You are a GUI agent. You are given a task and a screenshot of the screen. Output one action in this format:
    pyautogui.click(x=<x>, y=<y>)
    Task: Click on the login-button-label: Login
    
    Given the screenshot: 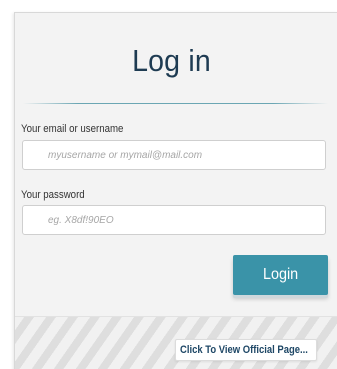 What is the action you would take?
    pyautogui.click(x=280, y=274)
    